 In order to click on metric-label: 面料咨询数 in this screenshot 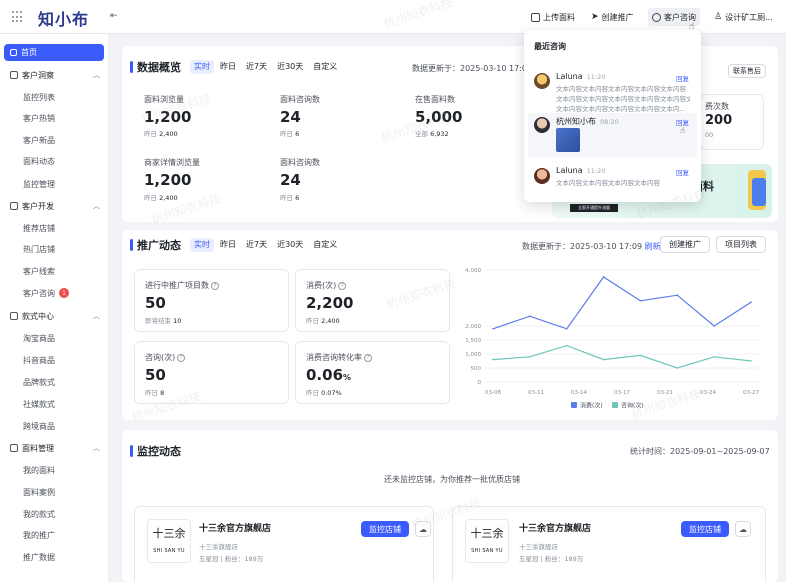, I will do `click(300, 99)`.